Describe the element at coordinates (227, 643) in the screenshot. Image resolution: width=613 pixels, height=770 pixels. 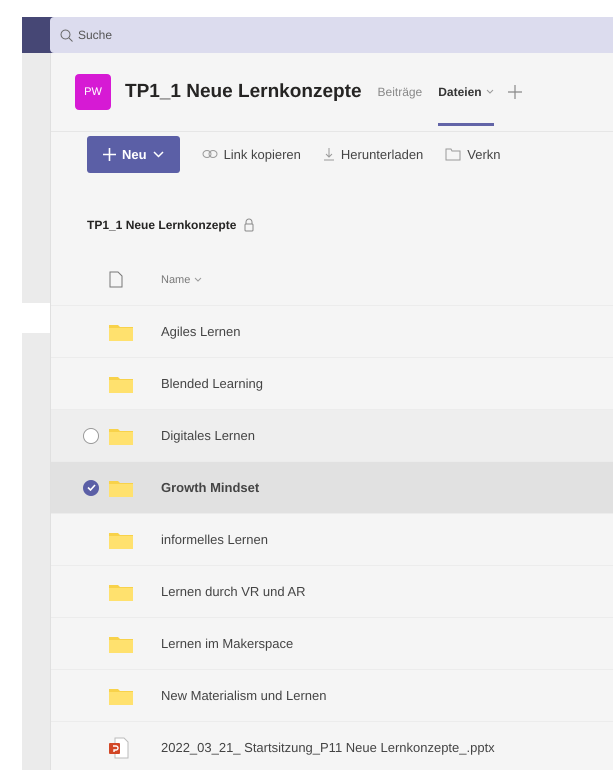
I see `file-name: Lernen im Makerspace` at that location.